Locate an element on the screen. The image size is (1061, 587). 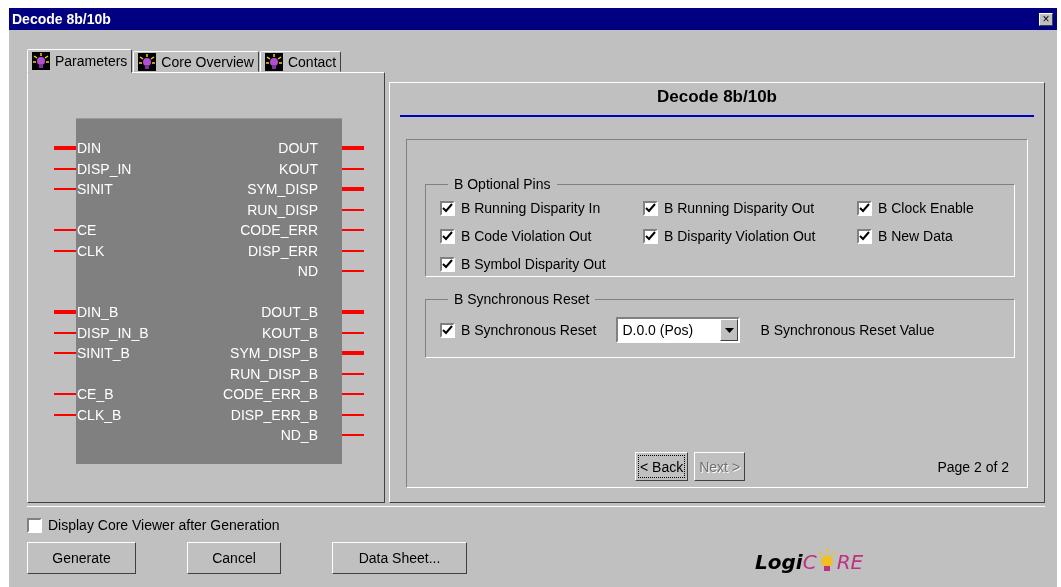
tab: Core Overview is located at coordinates (196, 61).